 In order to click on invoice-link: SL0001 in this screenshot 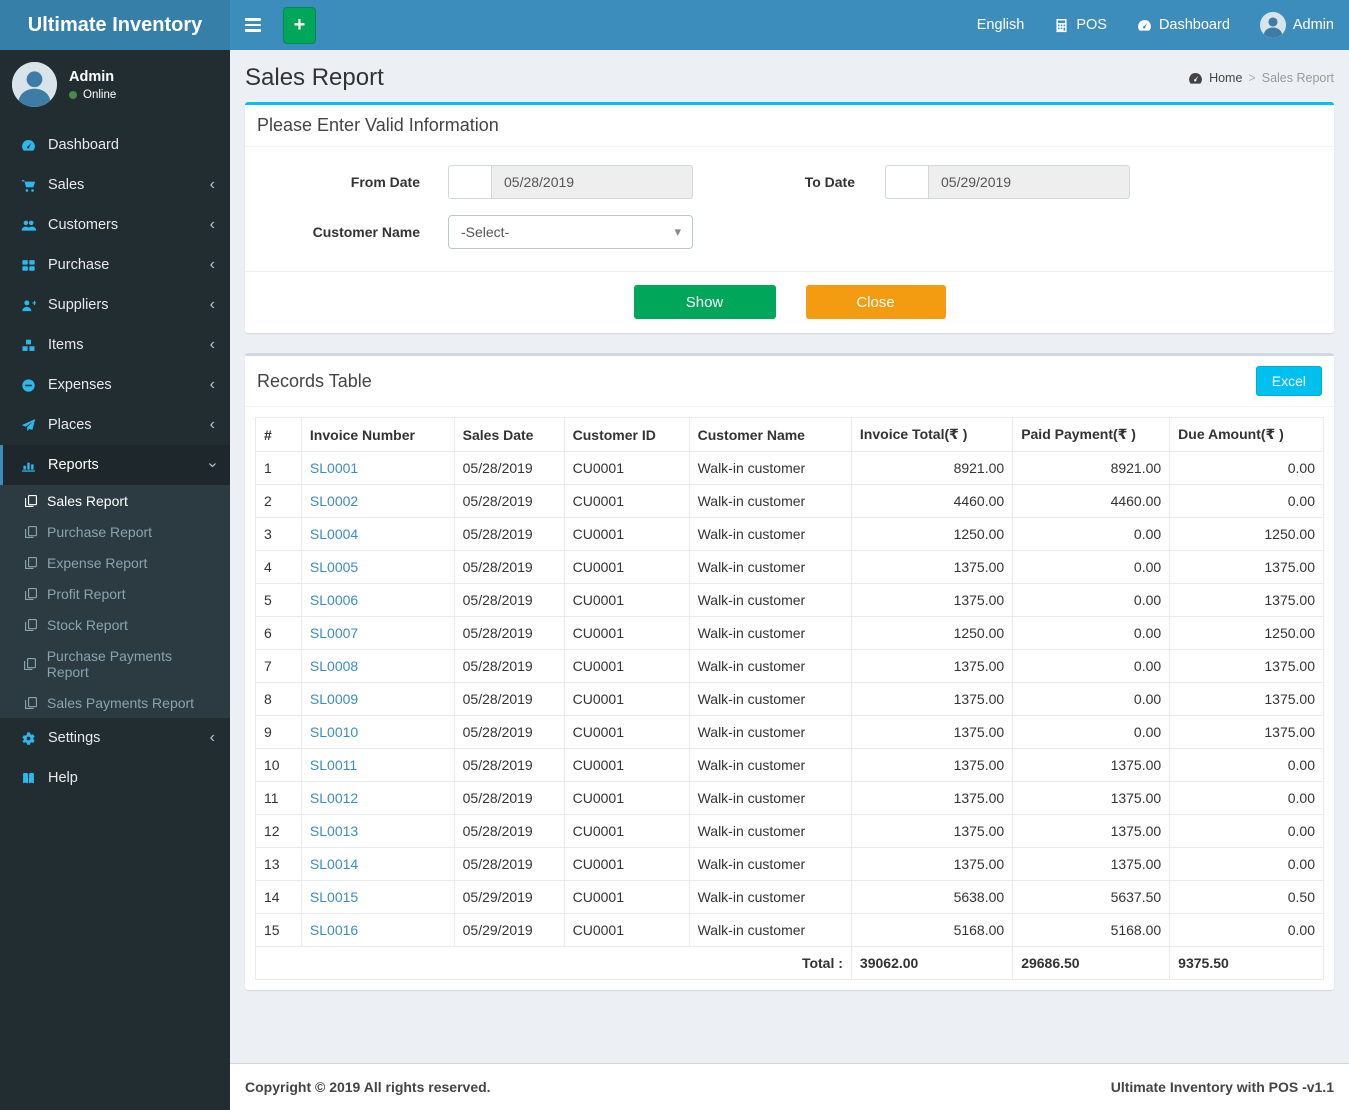, I will do `click(334, 468)`.